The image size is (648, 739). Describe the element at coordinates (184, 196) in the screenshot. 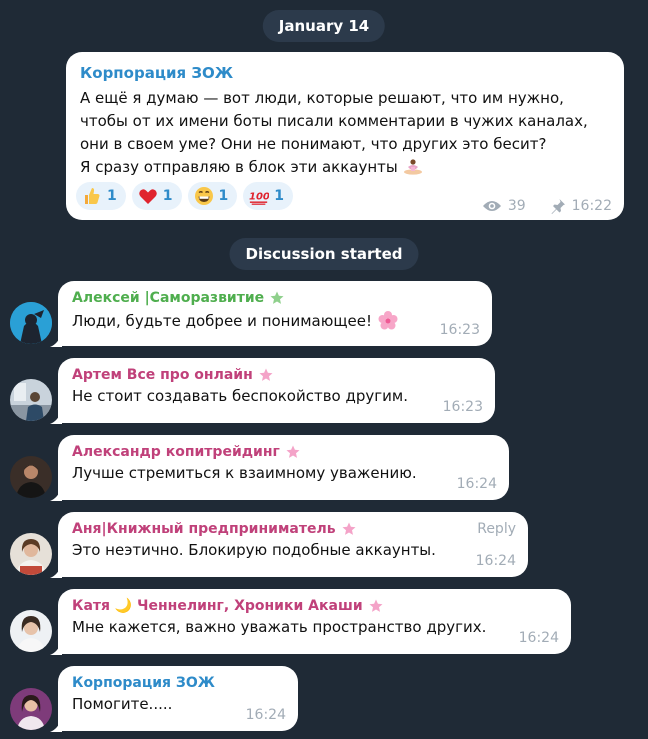

I see `reactions-bar: 1 1 1 100 1` at that location.